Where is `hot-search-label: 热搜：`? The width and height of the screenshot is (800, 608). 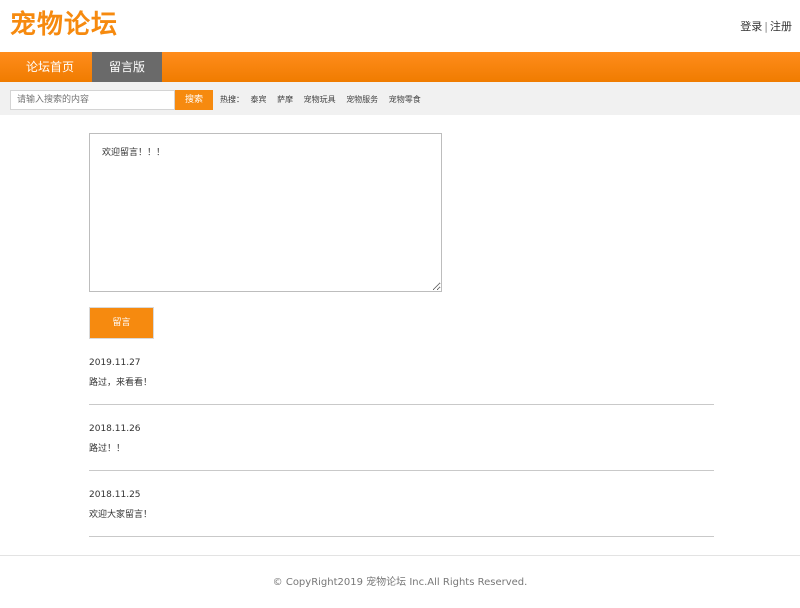 hot-search-label: 热搜： is located at coordinates (232, 99).